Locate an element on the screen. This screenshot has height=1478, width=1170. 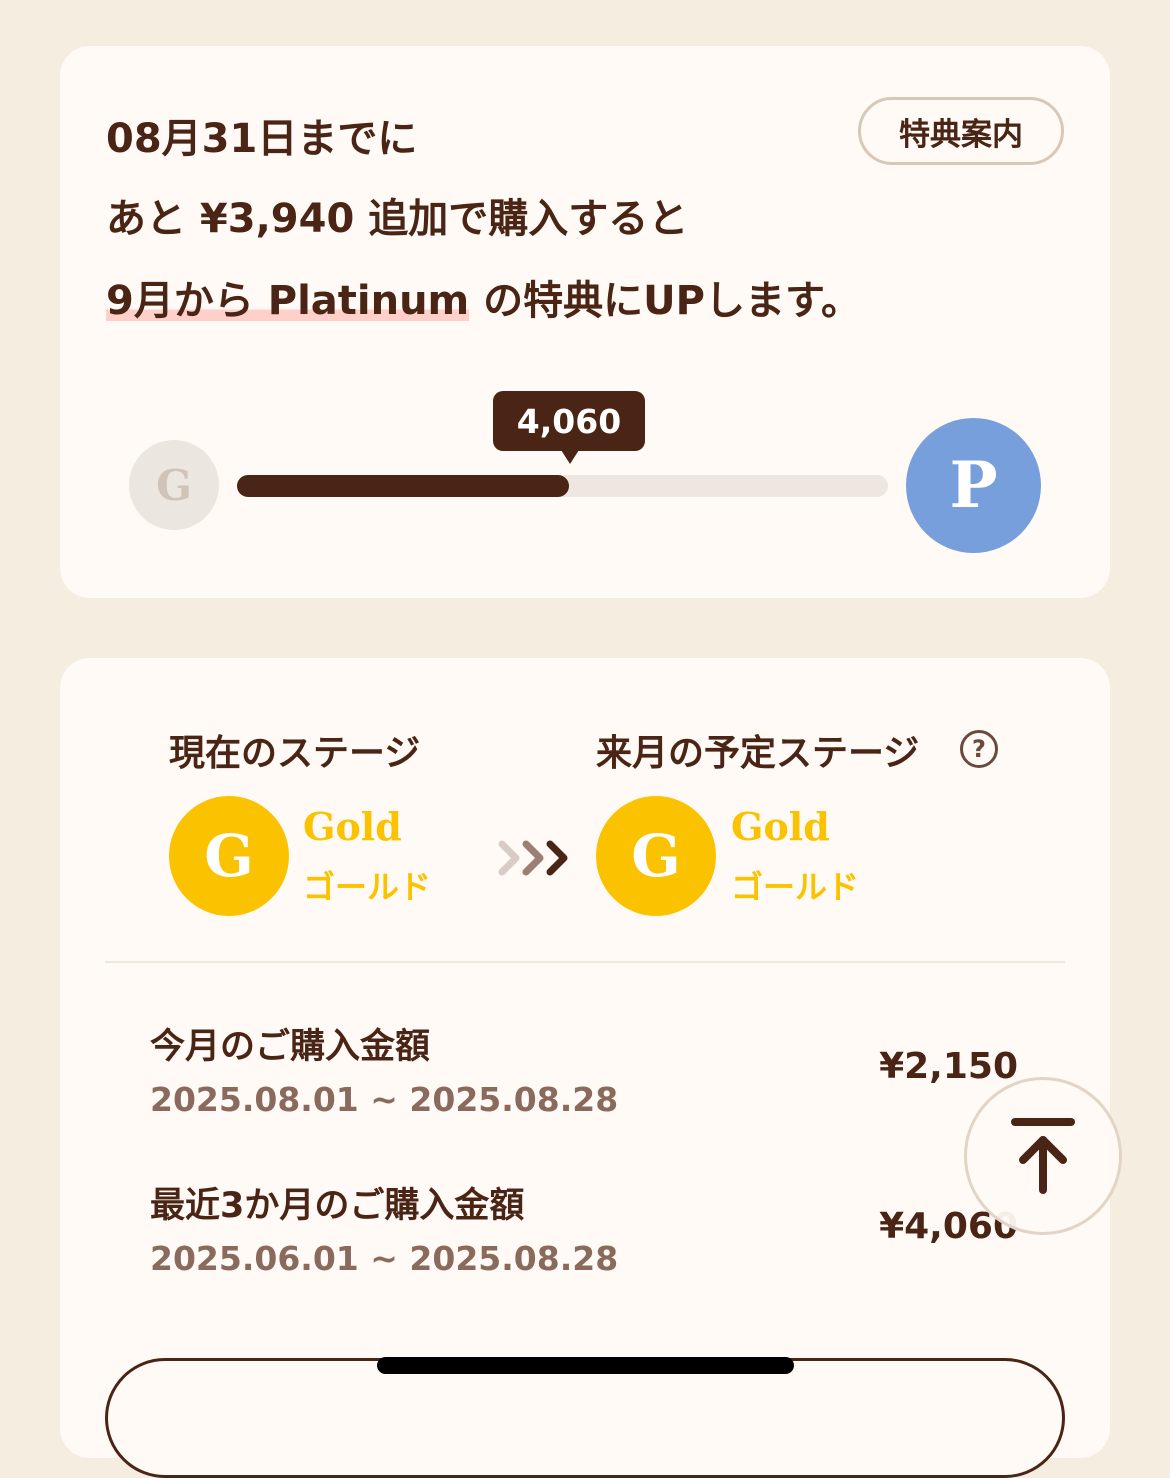
bottom-action-button is located at coordinates (585, 1418).